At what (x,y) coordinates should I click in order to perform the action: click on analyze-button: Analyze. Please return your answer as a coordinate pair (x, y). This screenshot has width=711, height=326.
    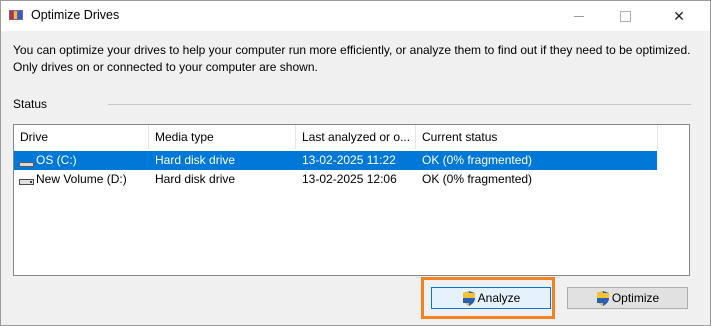
    Looking at the image, I should click on (491, 298).